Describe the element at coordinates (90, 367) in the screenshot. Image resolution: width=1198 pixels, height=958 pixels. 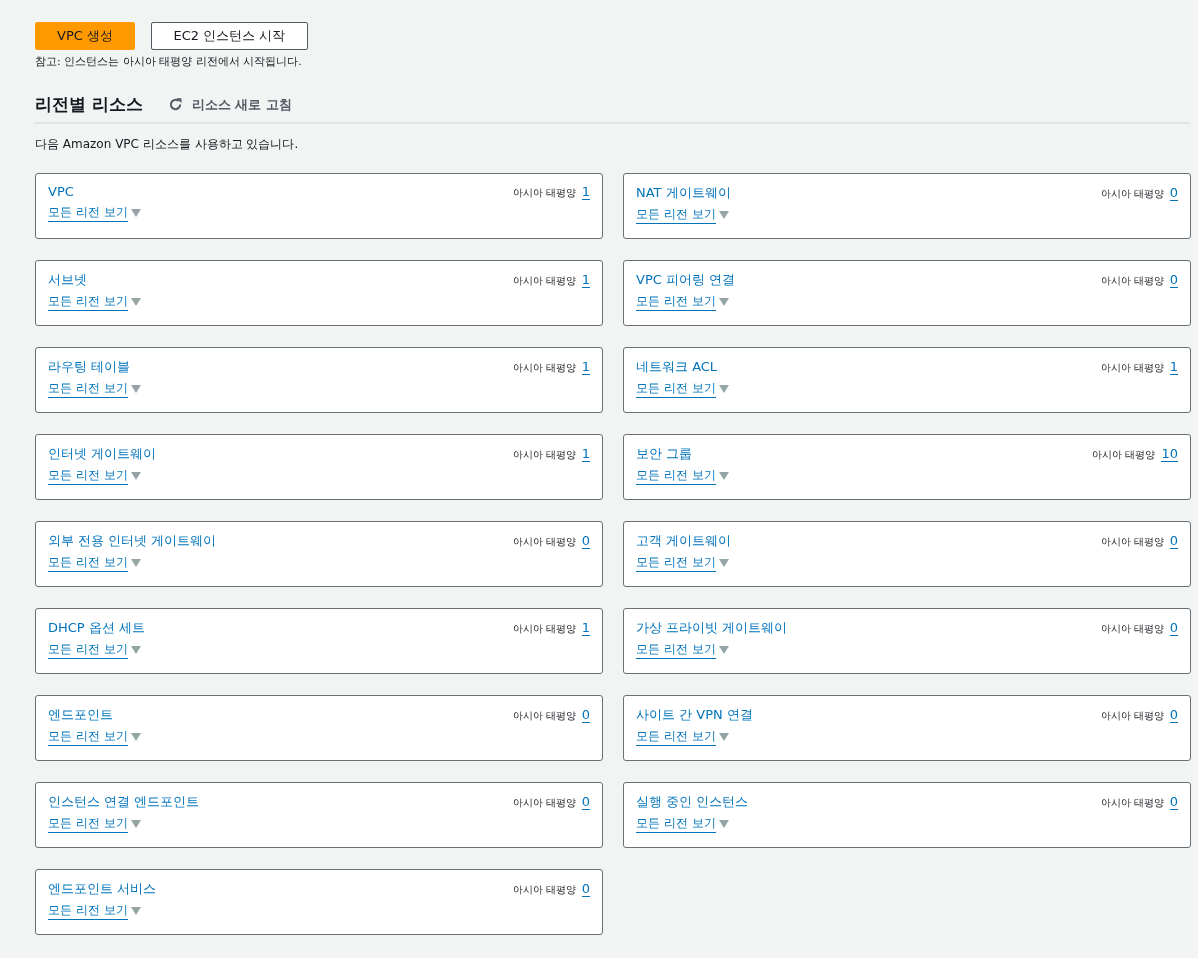
I see `resource-name: 라우팅 테이블` at that location.